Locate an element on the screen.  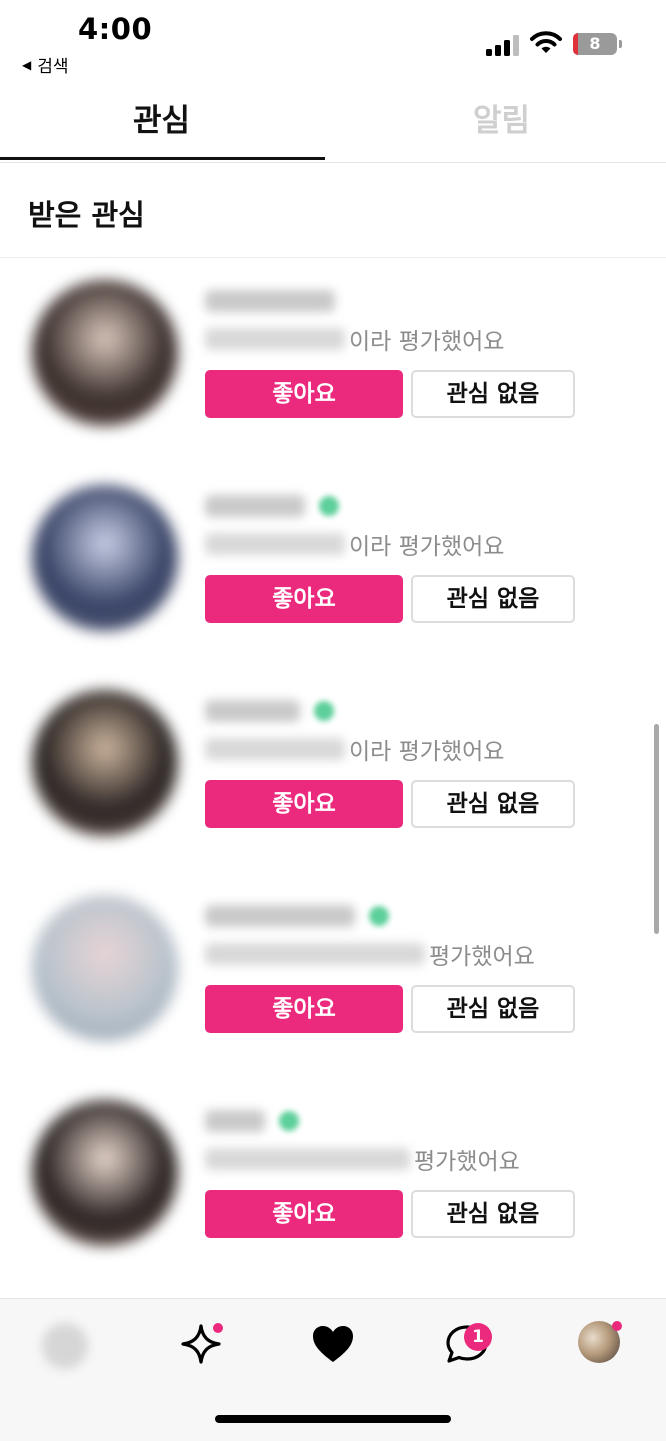
wifi-icon is located at coordinates (546, 42).